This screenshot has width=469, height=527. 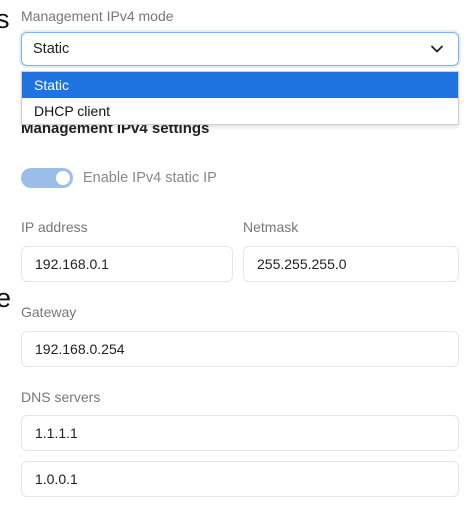 I want to click on toggle-knob, so click(x=63, y=178).